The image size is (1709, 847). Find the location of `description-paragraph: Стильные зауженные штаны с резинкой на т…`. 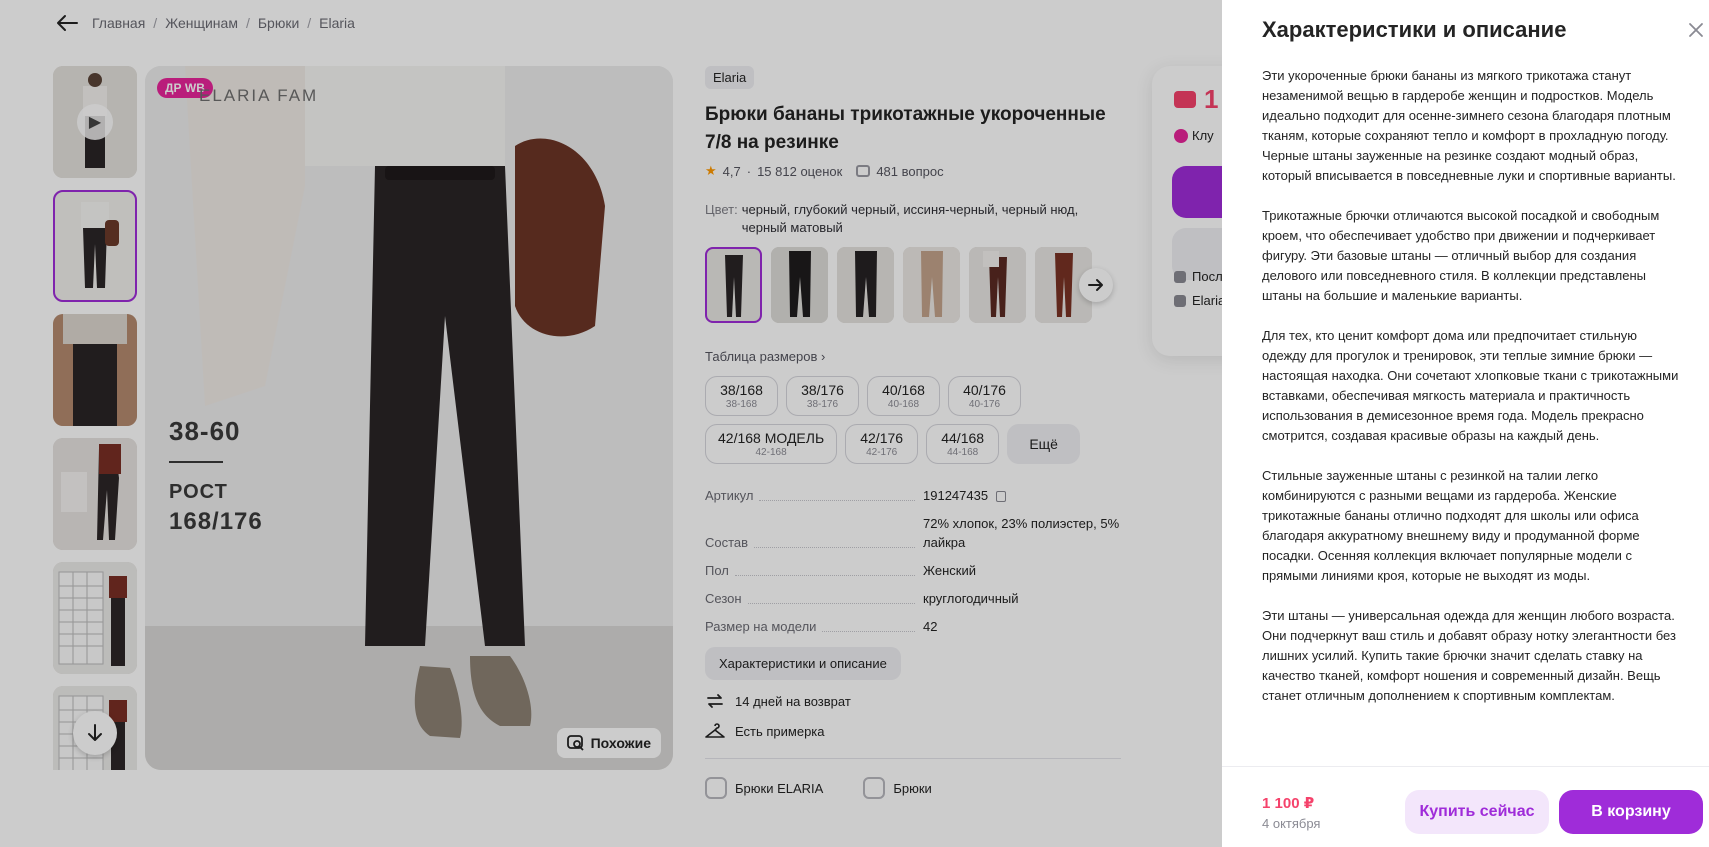

description-paragraph: Стильные зауженные штаны с резинкой на т… is located at coordinates (1451, 525).